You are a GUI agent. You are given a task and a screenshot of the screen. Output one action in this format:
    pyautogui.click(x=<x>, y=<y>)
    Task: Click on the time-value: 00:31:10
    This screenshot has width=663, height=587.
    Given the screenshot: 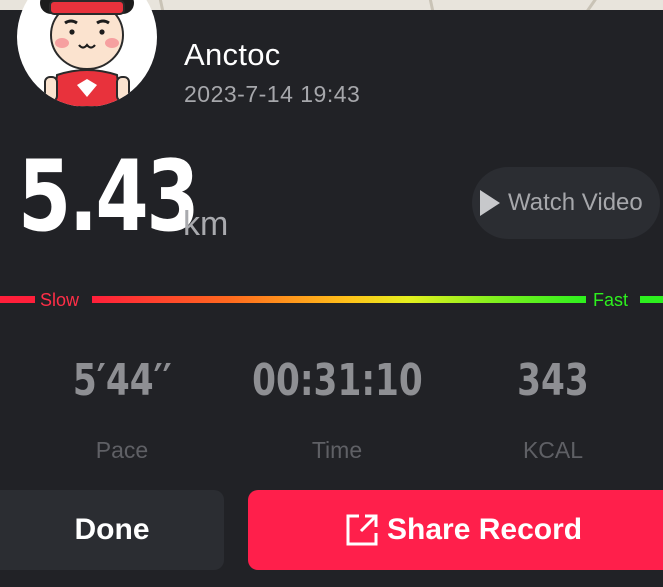 What is the action you would take?
    pyautogui.click(x=337, y=381)
    